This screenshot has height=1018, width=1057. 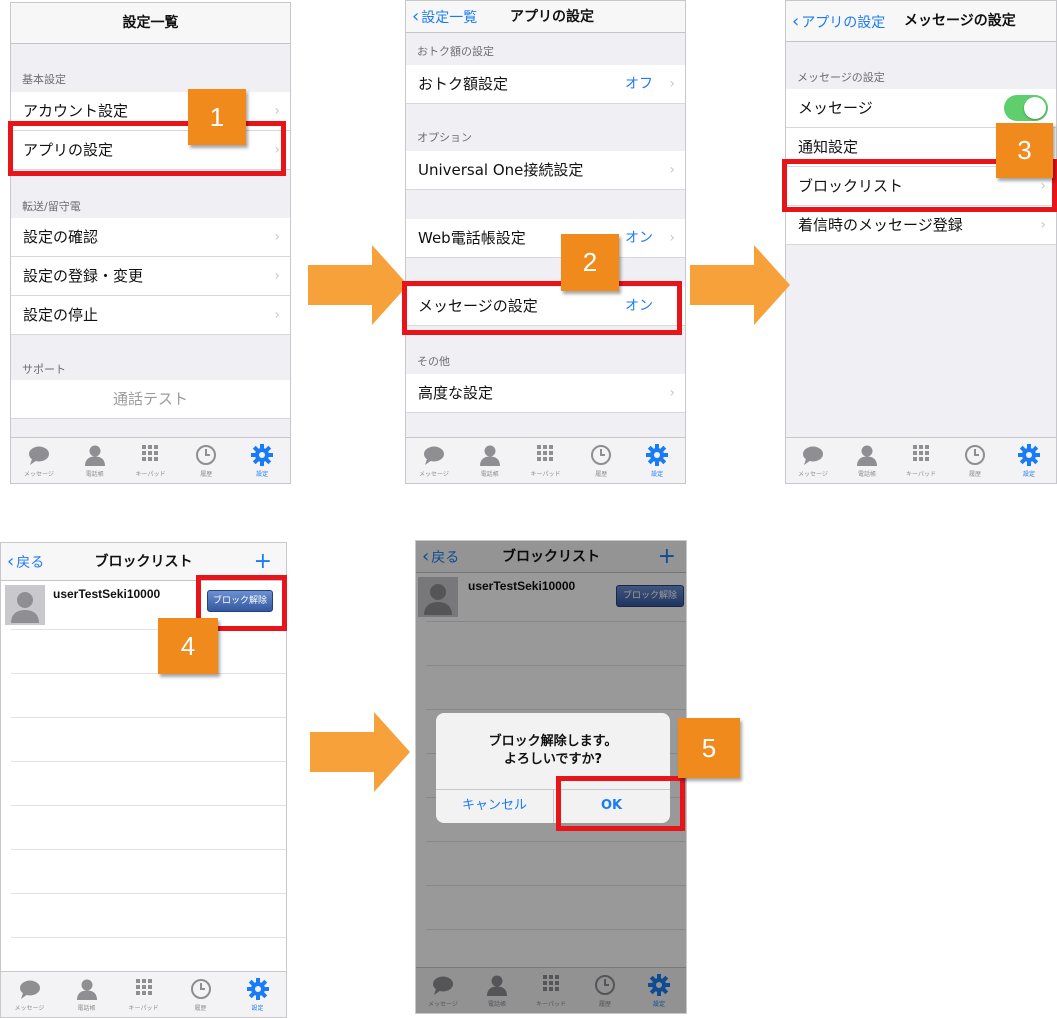 I want to click on row-value: オン, so click(x=639, y=238).